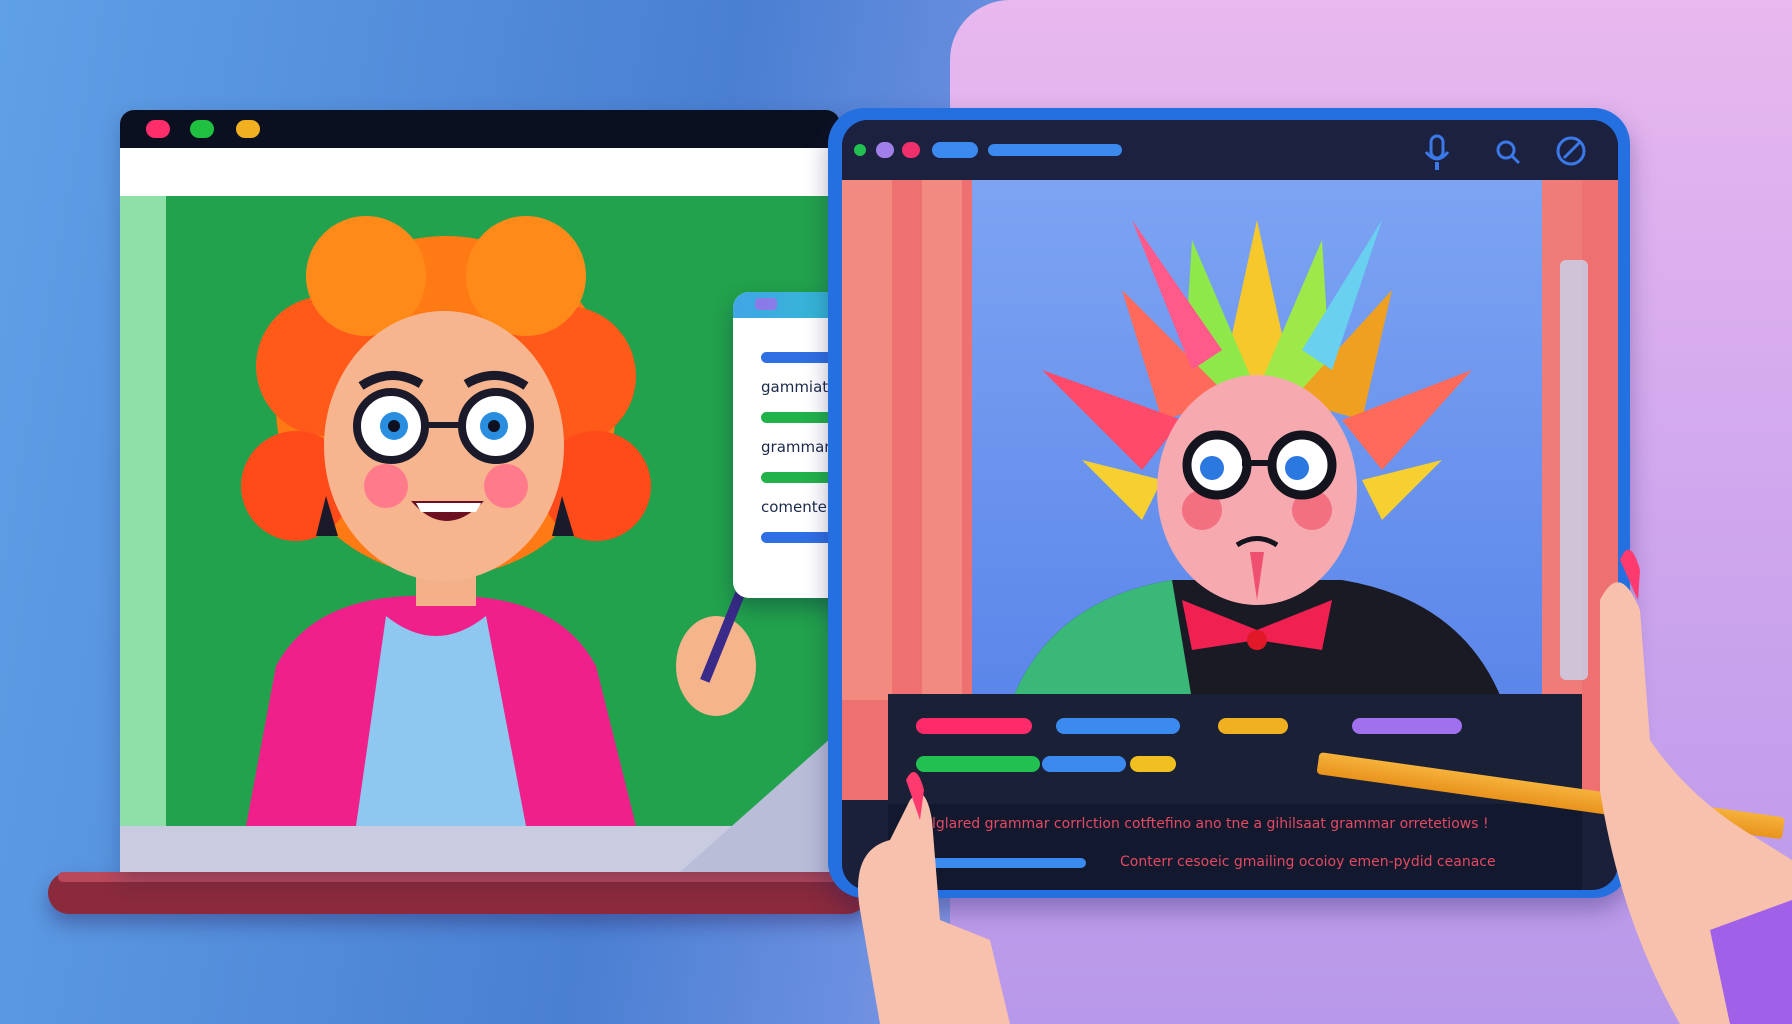 Image resolution: width=1792 pixels, height=1024 pixels. Describe the element at coordinates (1508, 152) in the screenshot. I see `search-icon` at that location.